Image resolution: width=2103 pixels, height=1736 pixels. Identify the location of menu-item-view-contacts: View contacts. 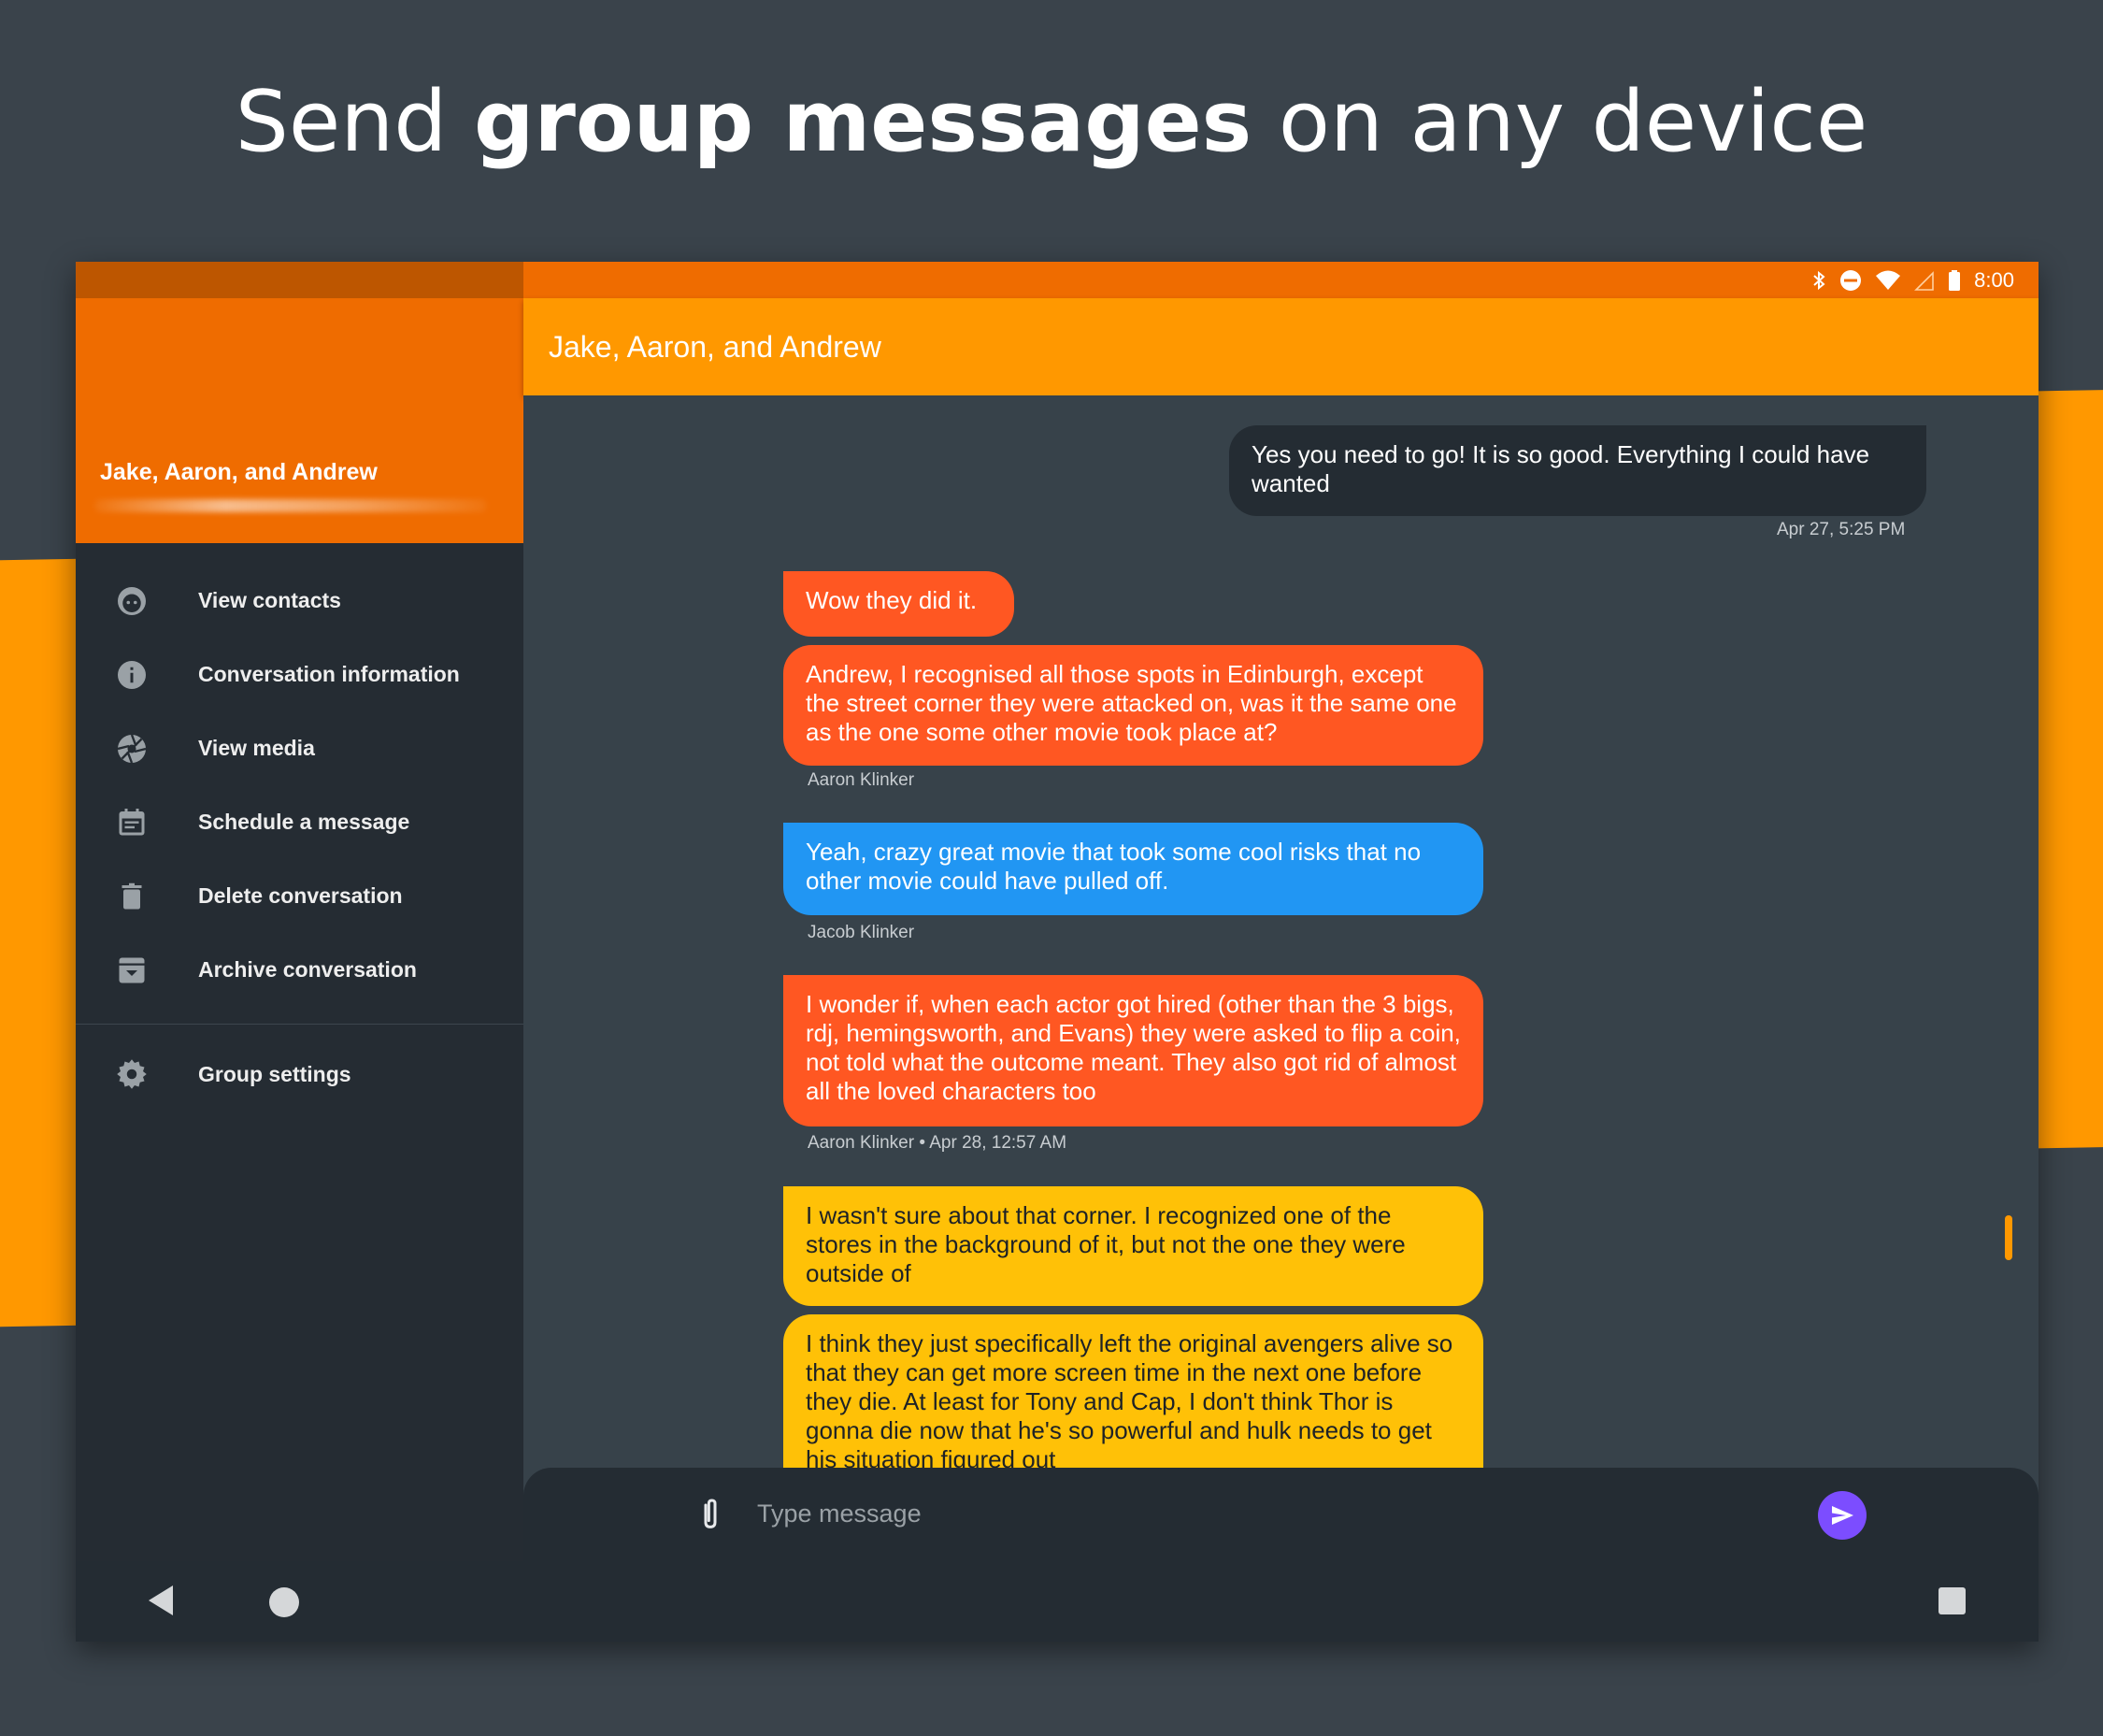
(299, 601).